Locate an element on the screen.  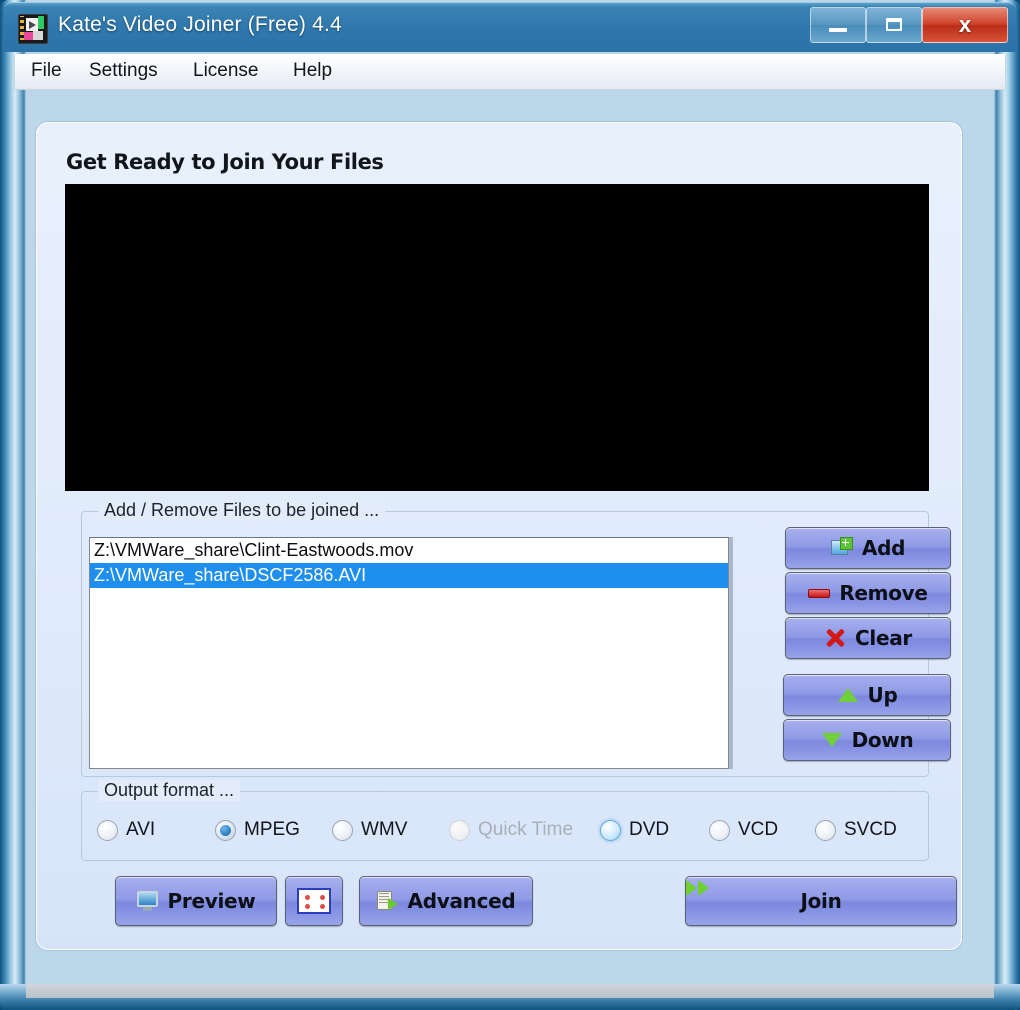
radio-icon-disabled is located at coordinates (459, 830).